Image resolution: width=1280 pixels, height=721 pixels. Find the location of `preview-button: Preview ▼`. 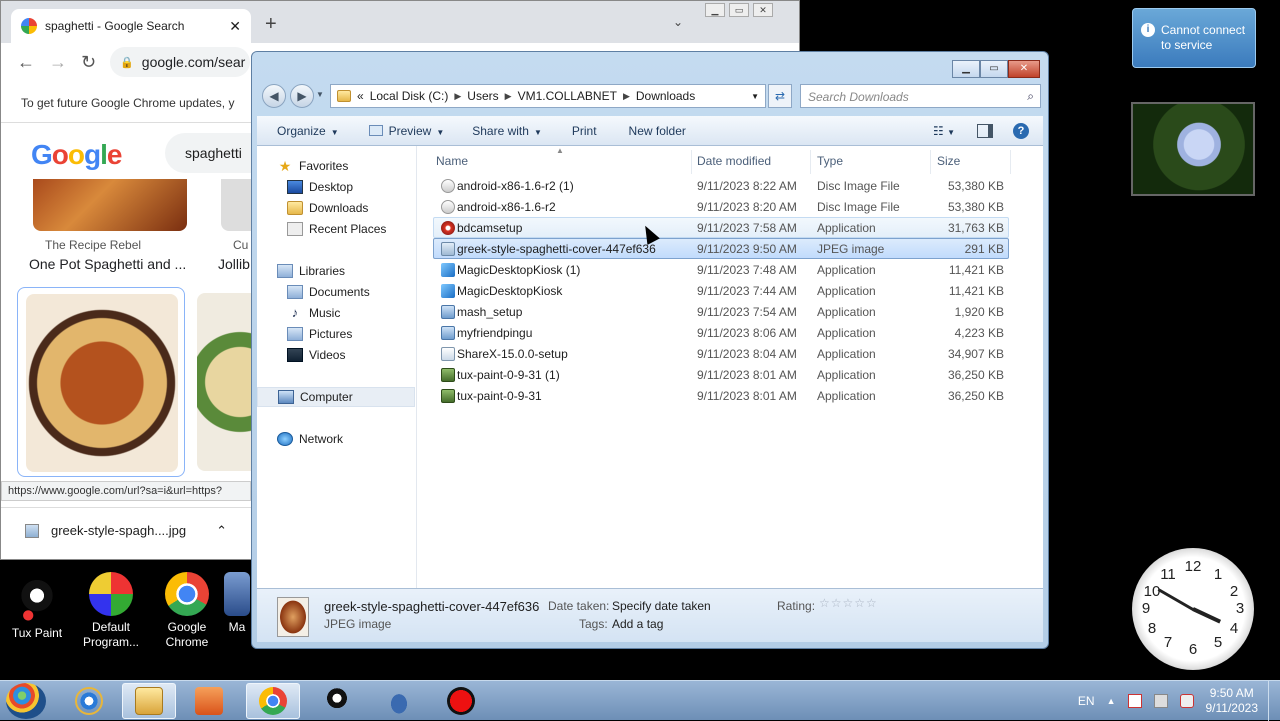

preview-button: Preview ▼ is located at coordinates (402, 131).